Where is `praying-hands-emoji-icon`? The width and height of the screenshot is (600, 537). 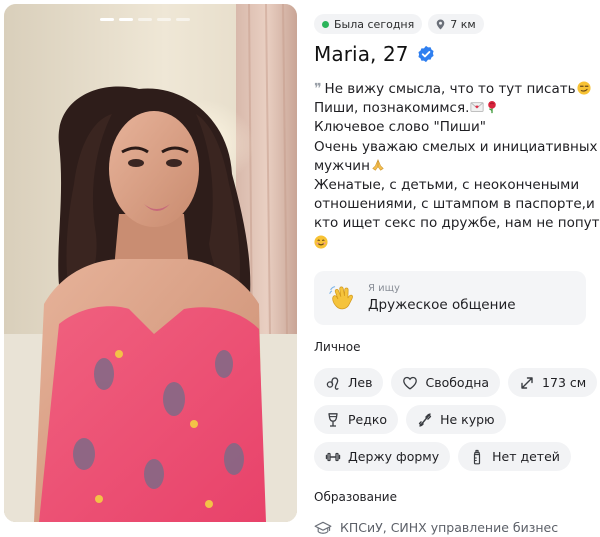 praying-hands-emoji-icon is located at coordinates (378, 164).